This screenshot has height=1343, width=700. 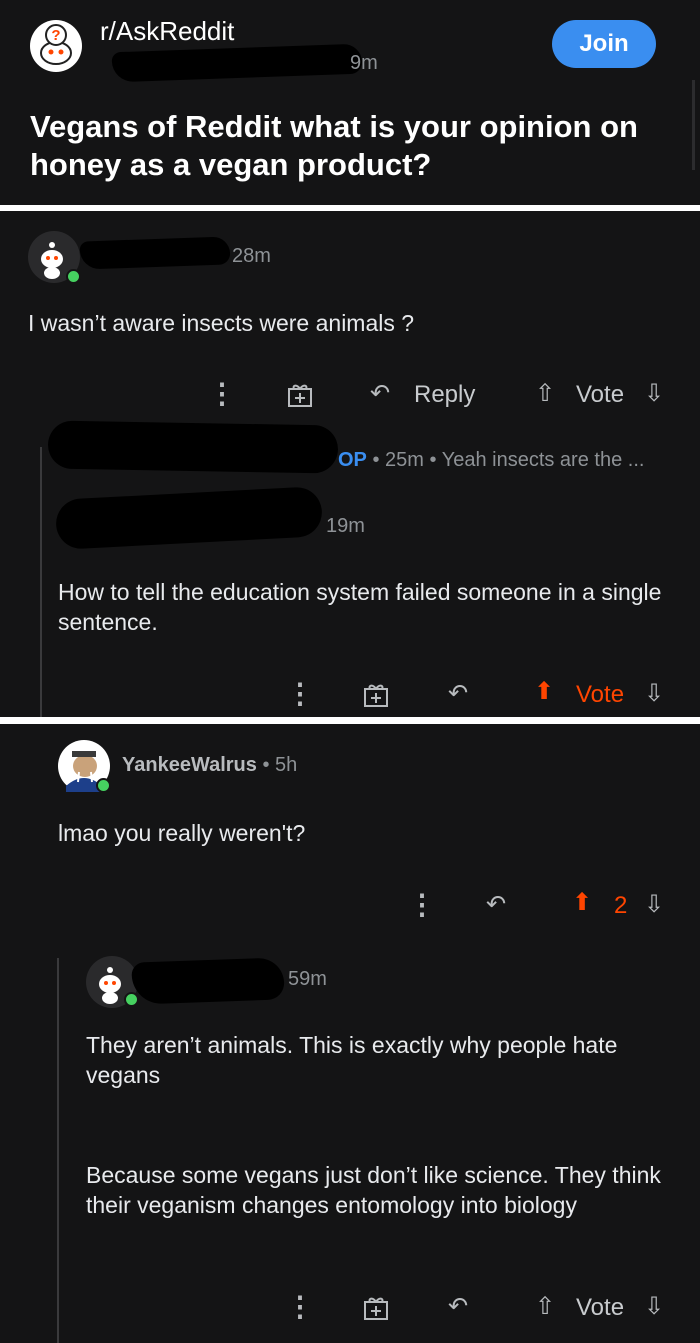 What do you see at coordinates (621, 905) in the screenshot?
I see `vote-count: 2` at bounding box center [621, 905].